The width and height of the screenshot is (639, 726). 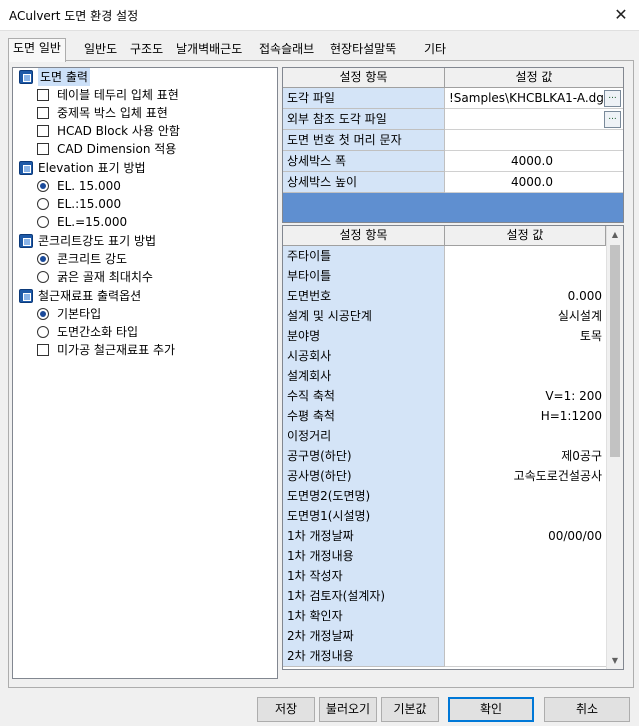 I want to click on title-bar: ACulvert 도면 환경 설정 ✕, so click(x=319, y=15).